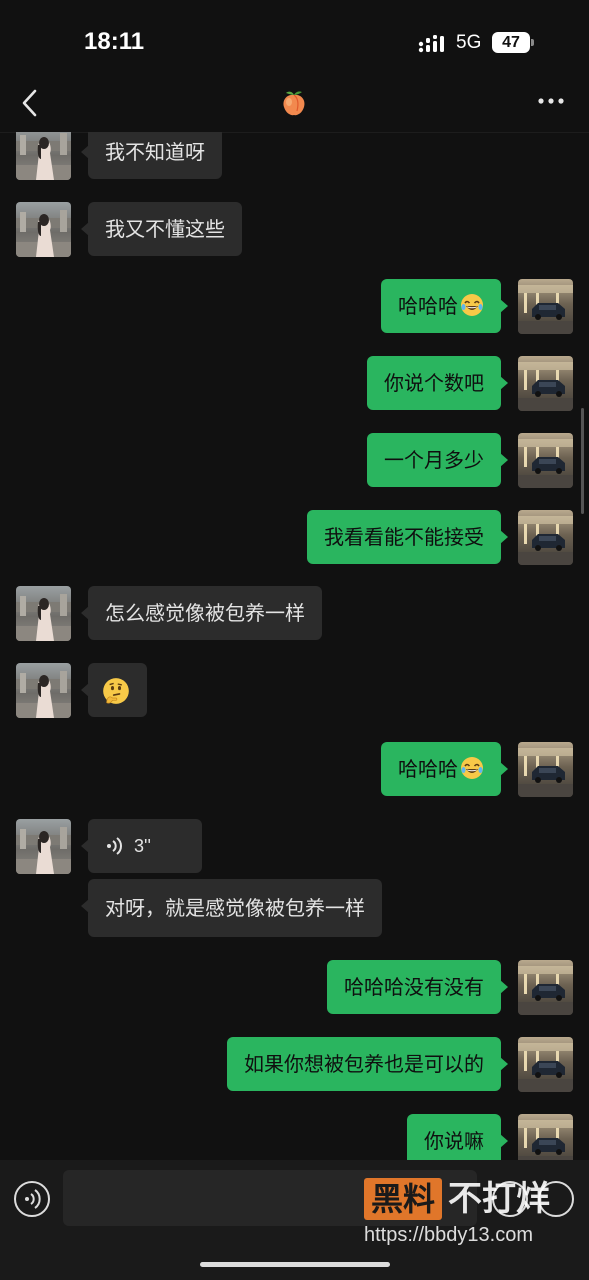  Describe the element at coordinates (469, 42) in the screenshot. I see `network-type: 5G` at that location.